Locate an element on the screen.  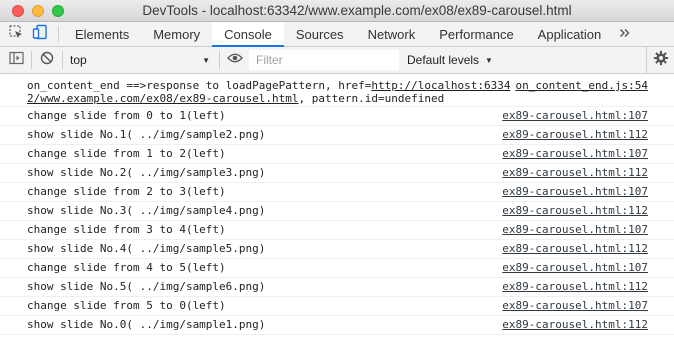
tab-console-label: Console is located at coordinates (248, 34).